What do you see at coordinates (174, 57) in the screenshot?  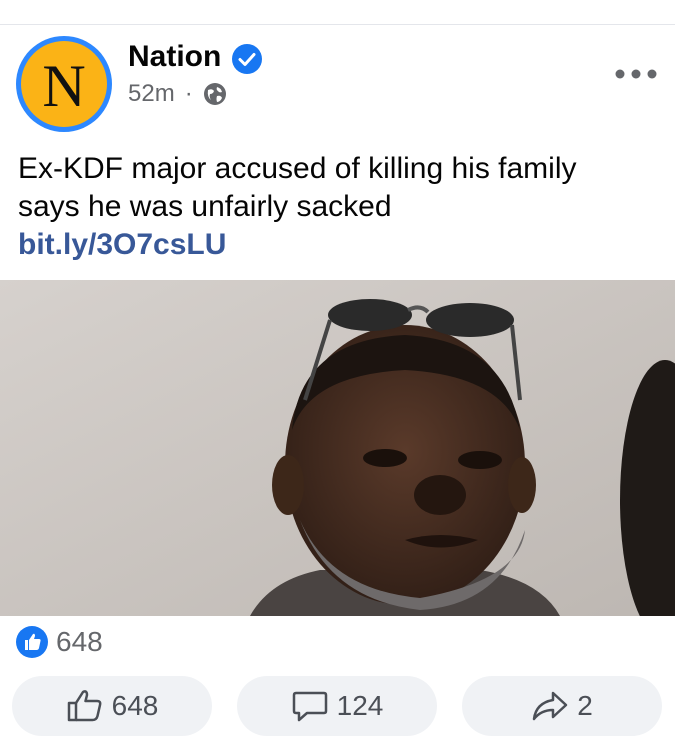 I see `page-name: Nation` at bounding box center [174, 57].